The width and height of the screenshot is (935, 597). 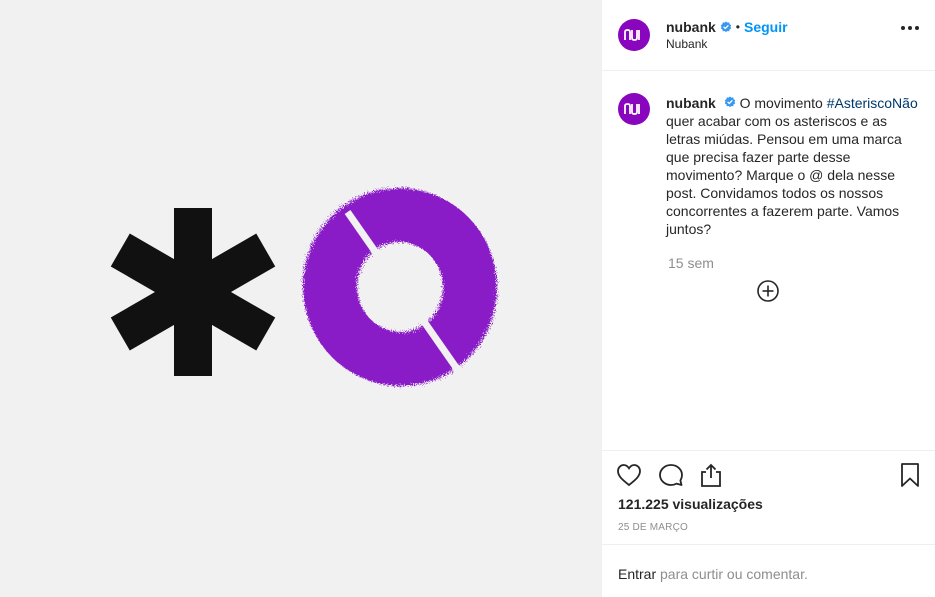 I want to click on plus-circle-icon, so click(x=768, y=291).